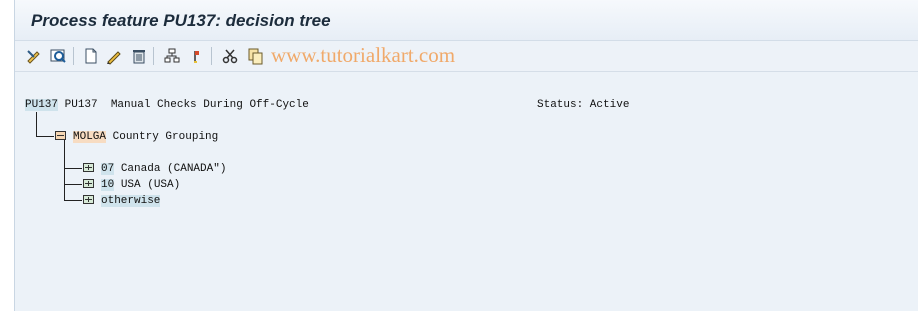  I want to click on child-text: USA (USA), so click(150, 185).